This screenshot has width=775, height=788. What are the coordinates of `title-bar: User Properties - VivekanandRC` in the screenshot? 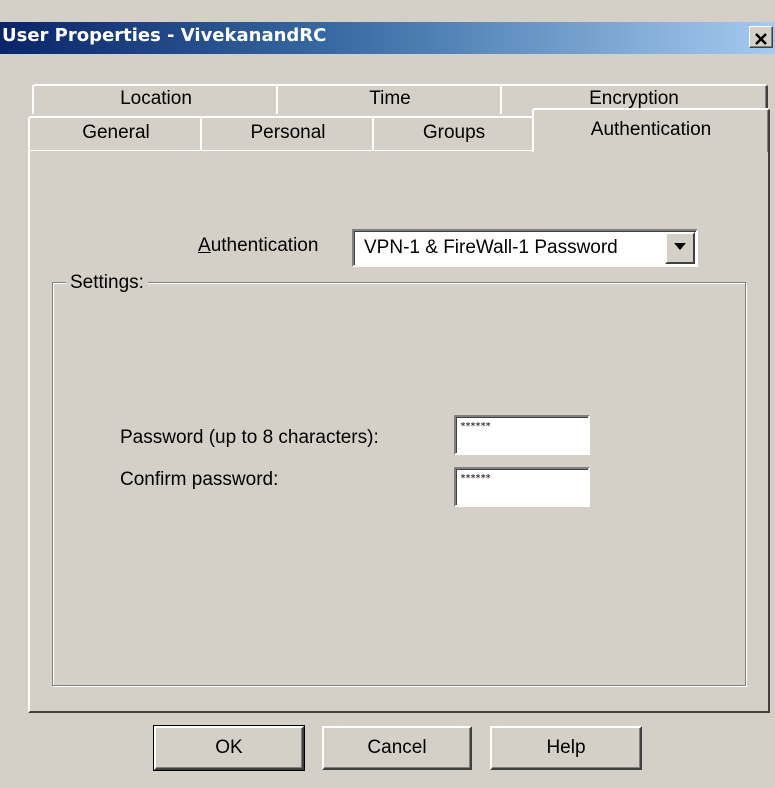 It's located at (387, 38).